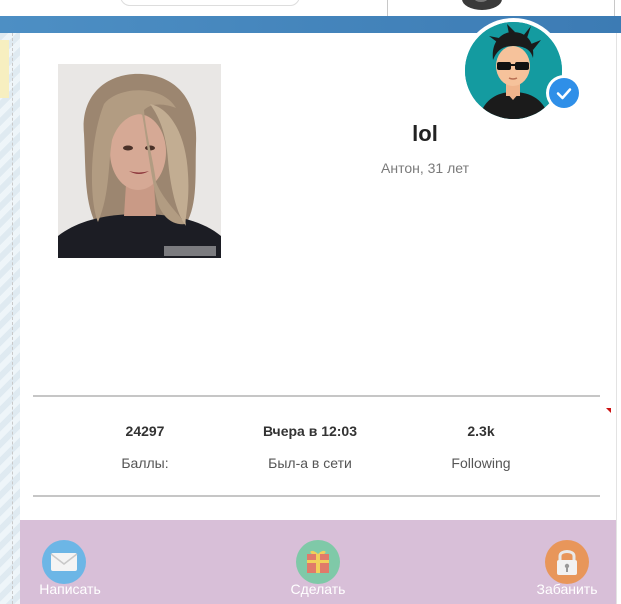 The height and width of the screenshot is (604, 621). I want to click on profile-name: lol, so click(425, 133).